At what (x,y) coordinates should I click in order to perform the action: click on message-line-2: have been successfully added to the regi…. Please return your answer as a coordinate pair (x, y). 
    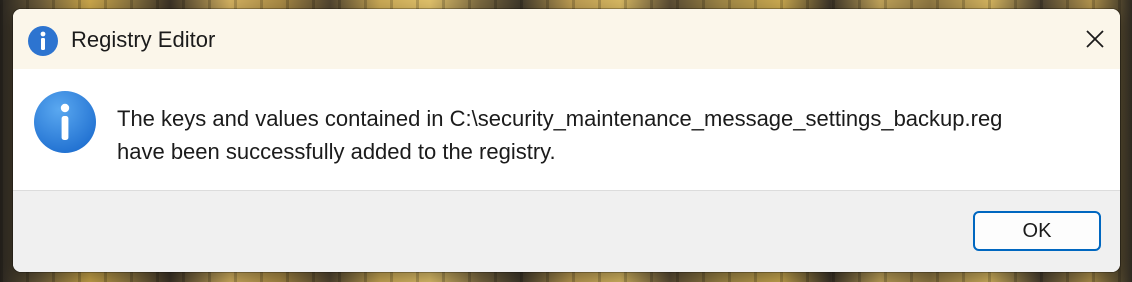
    Looking at the image, I should click on (336, 151).